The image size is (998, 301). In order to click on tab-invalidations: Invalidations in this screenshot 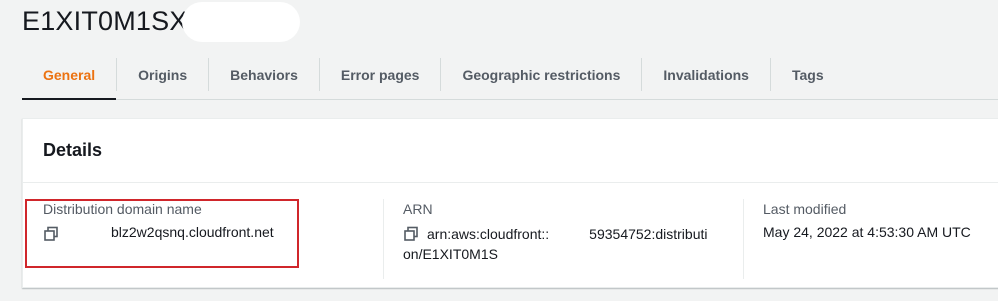, I will do `click(706, 74)`.